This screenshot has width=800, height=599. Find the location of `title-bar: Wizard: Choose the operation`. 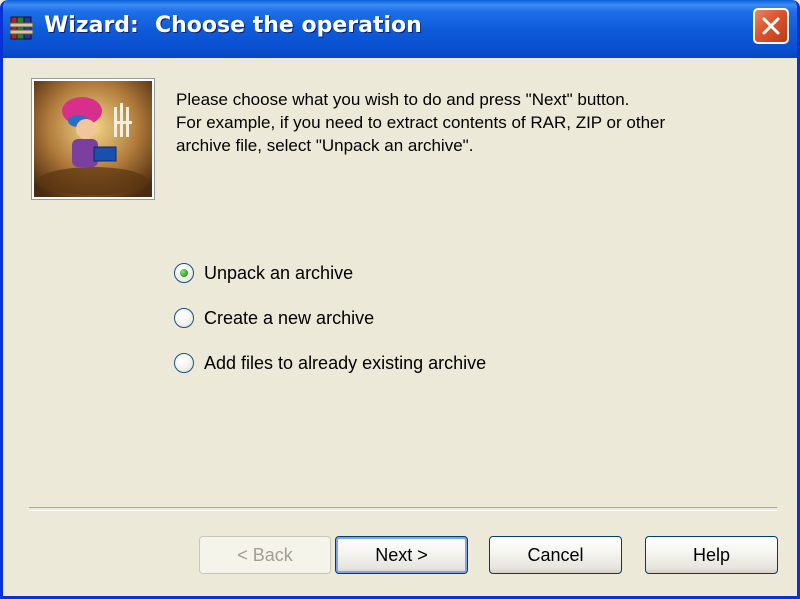

title-bar: Wizard: Choose the operation is located at coordinates (400, 29).